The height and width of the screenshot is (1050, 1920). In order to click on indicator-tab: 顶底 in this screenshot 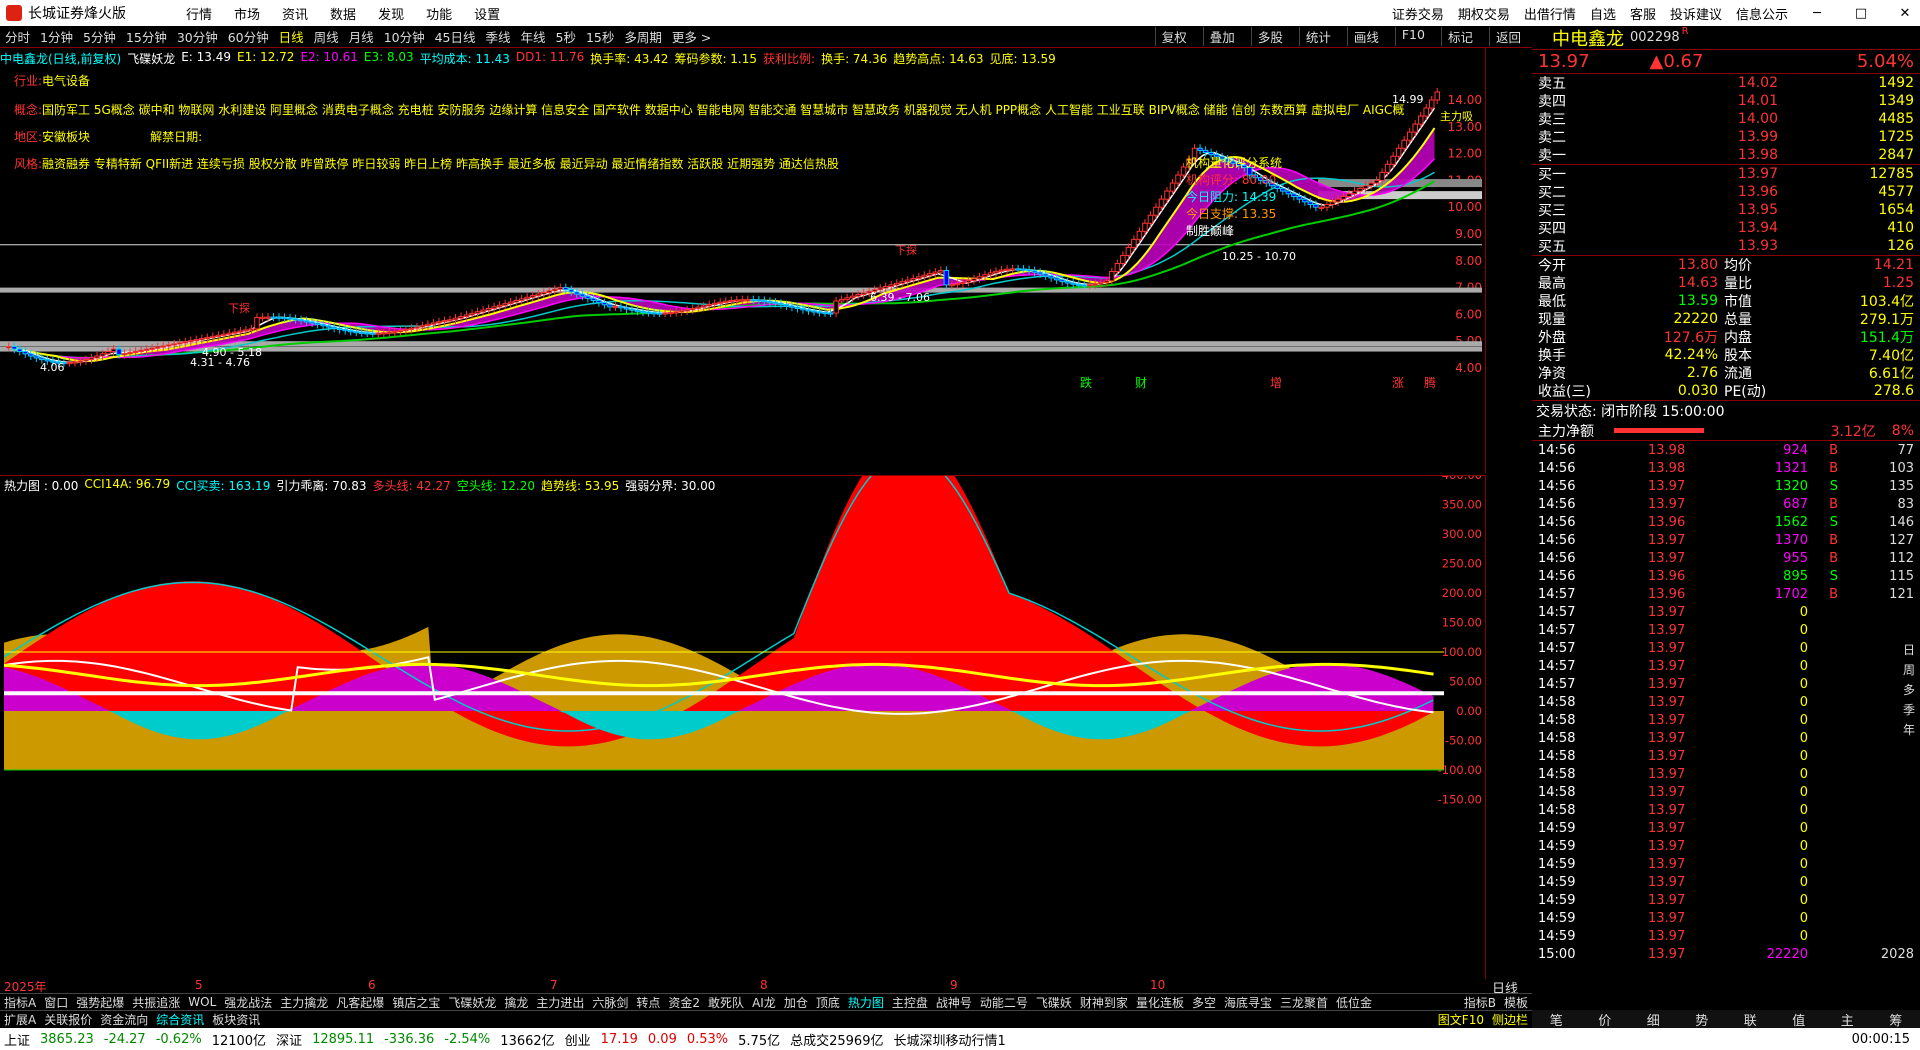, I will do `click(828, 1002)`.